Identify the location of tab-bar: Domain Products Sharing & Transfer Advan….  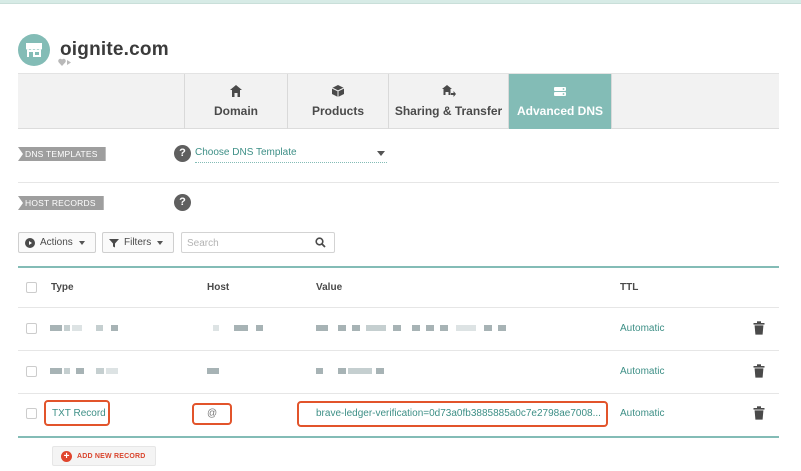
(398, 101).